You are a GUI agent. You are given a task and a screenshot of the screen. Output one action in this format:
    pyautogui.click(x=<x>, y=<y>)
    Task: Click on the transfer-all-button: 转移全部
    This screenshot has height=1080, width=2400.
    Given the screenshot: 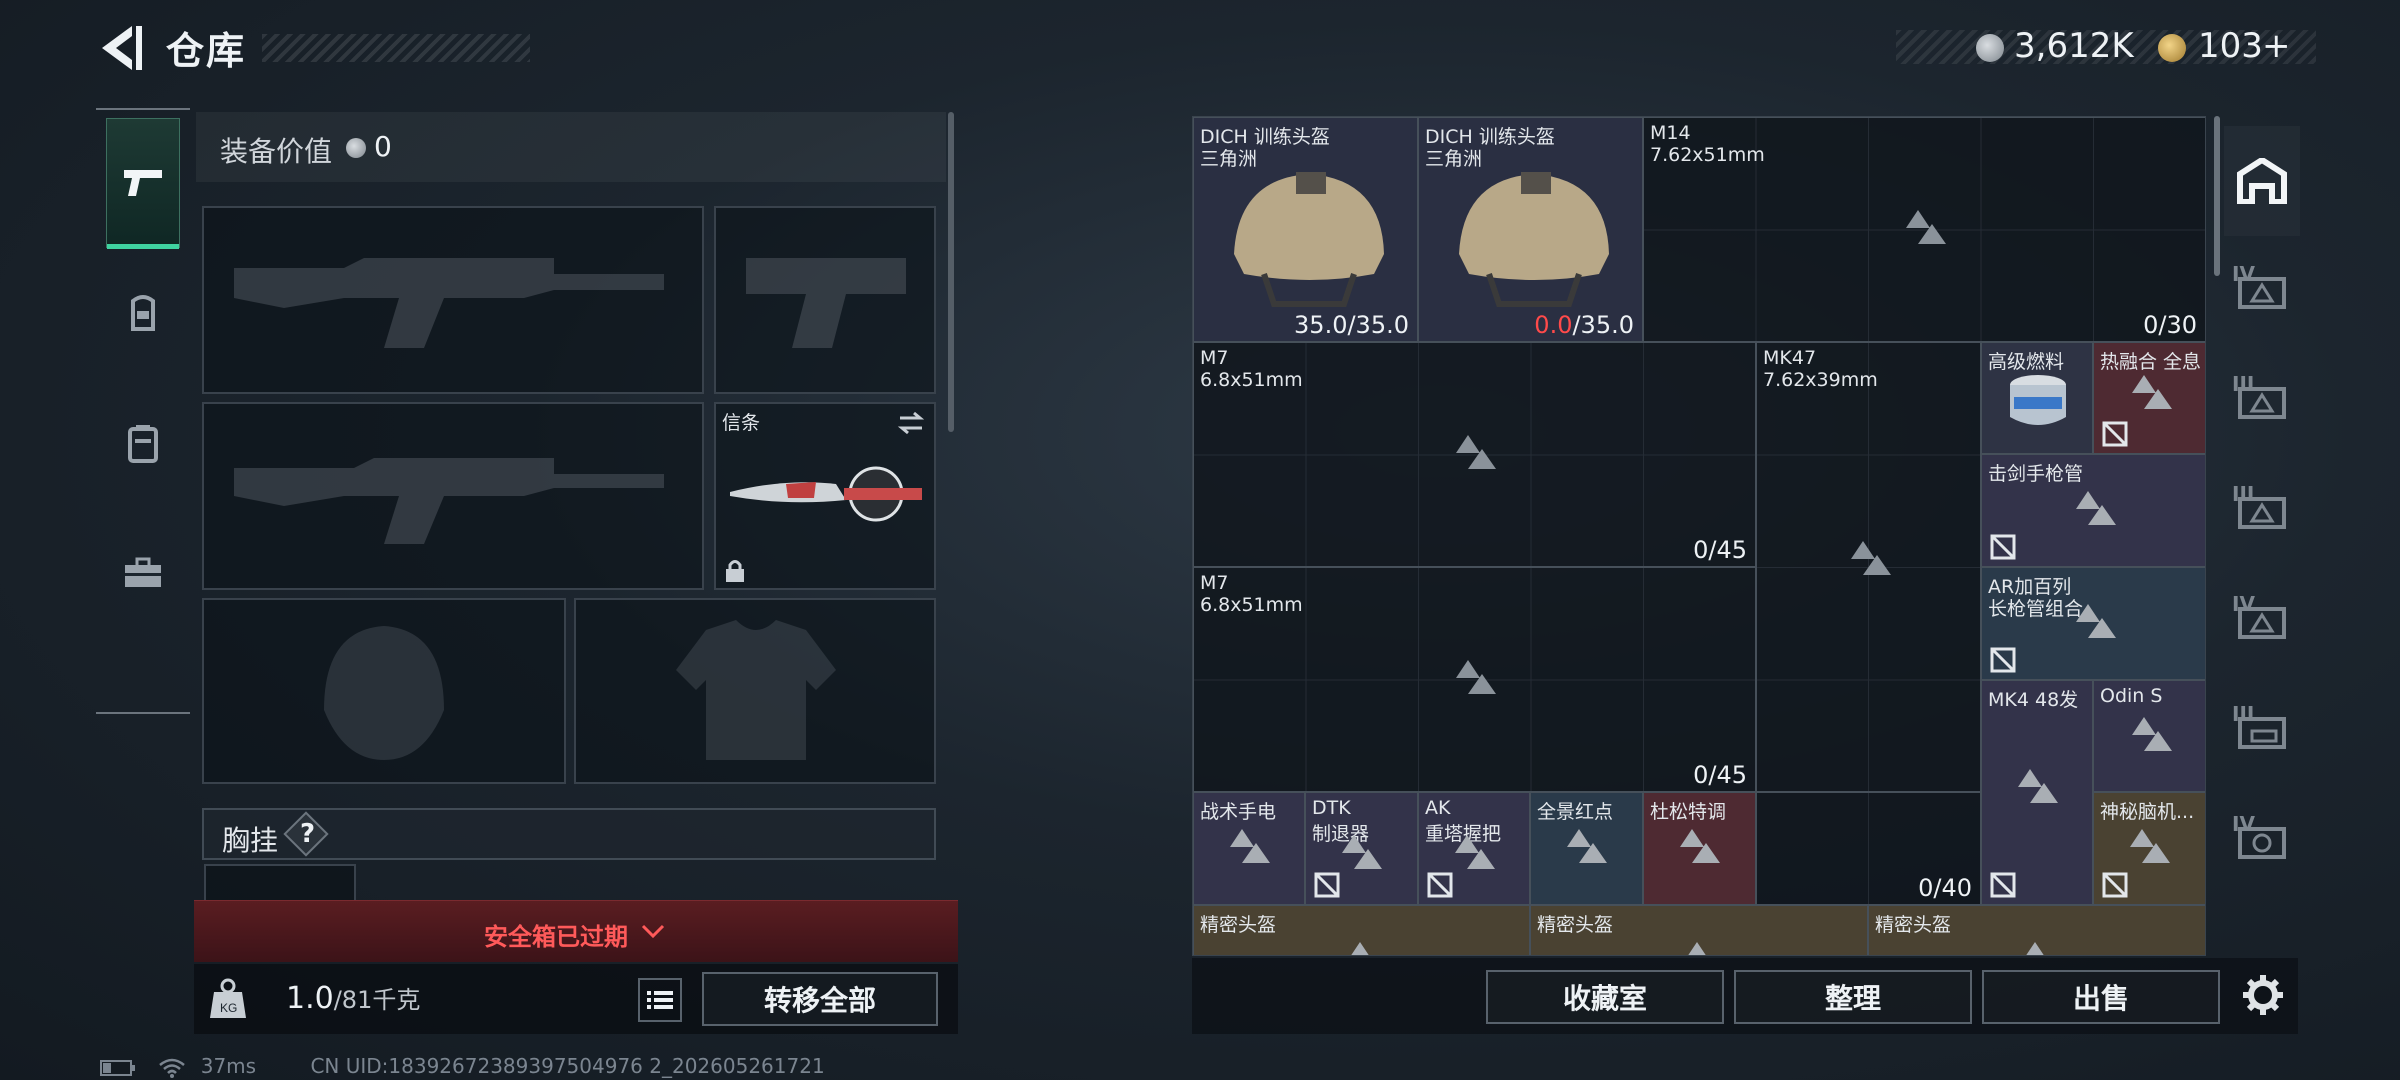 What is the action you would take?
    pyautogui.click(x=820, y=999)
    